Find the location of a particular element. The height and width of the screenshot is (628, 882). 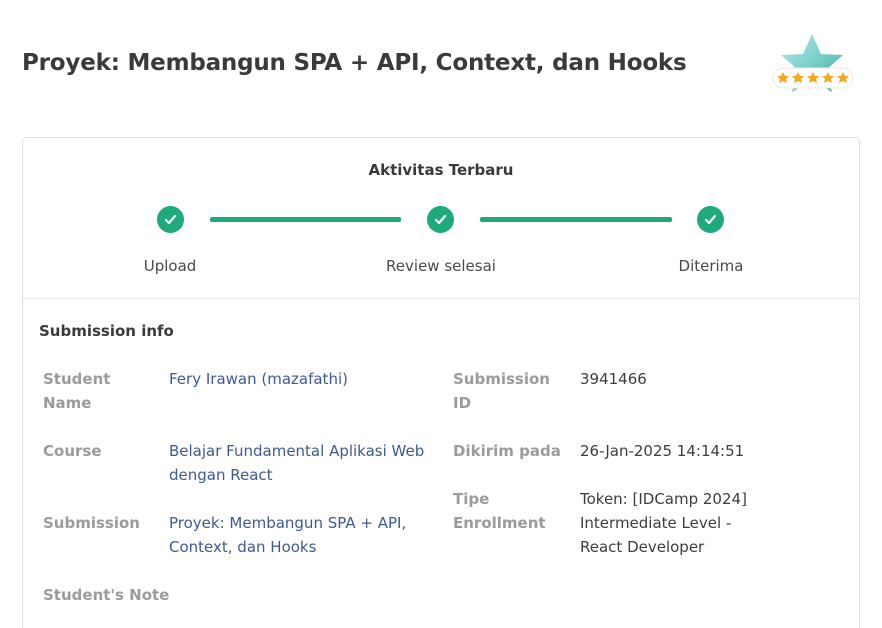

submission-id-value: 3941466 is located at coordinates (613, 379).